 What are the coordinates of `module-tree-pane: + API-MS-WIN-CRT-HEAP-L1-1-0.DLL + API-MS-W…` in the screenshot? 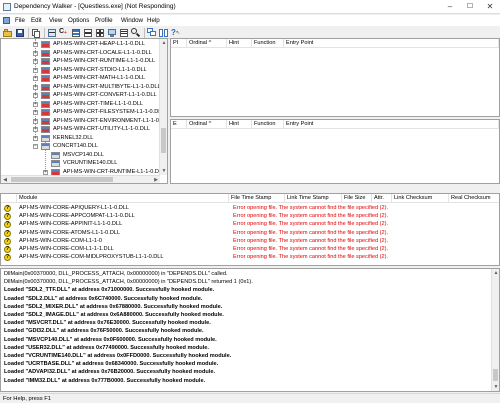 It's located at (84, 111).